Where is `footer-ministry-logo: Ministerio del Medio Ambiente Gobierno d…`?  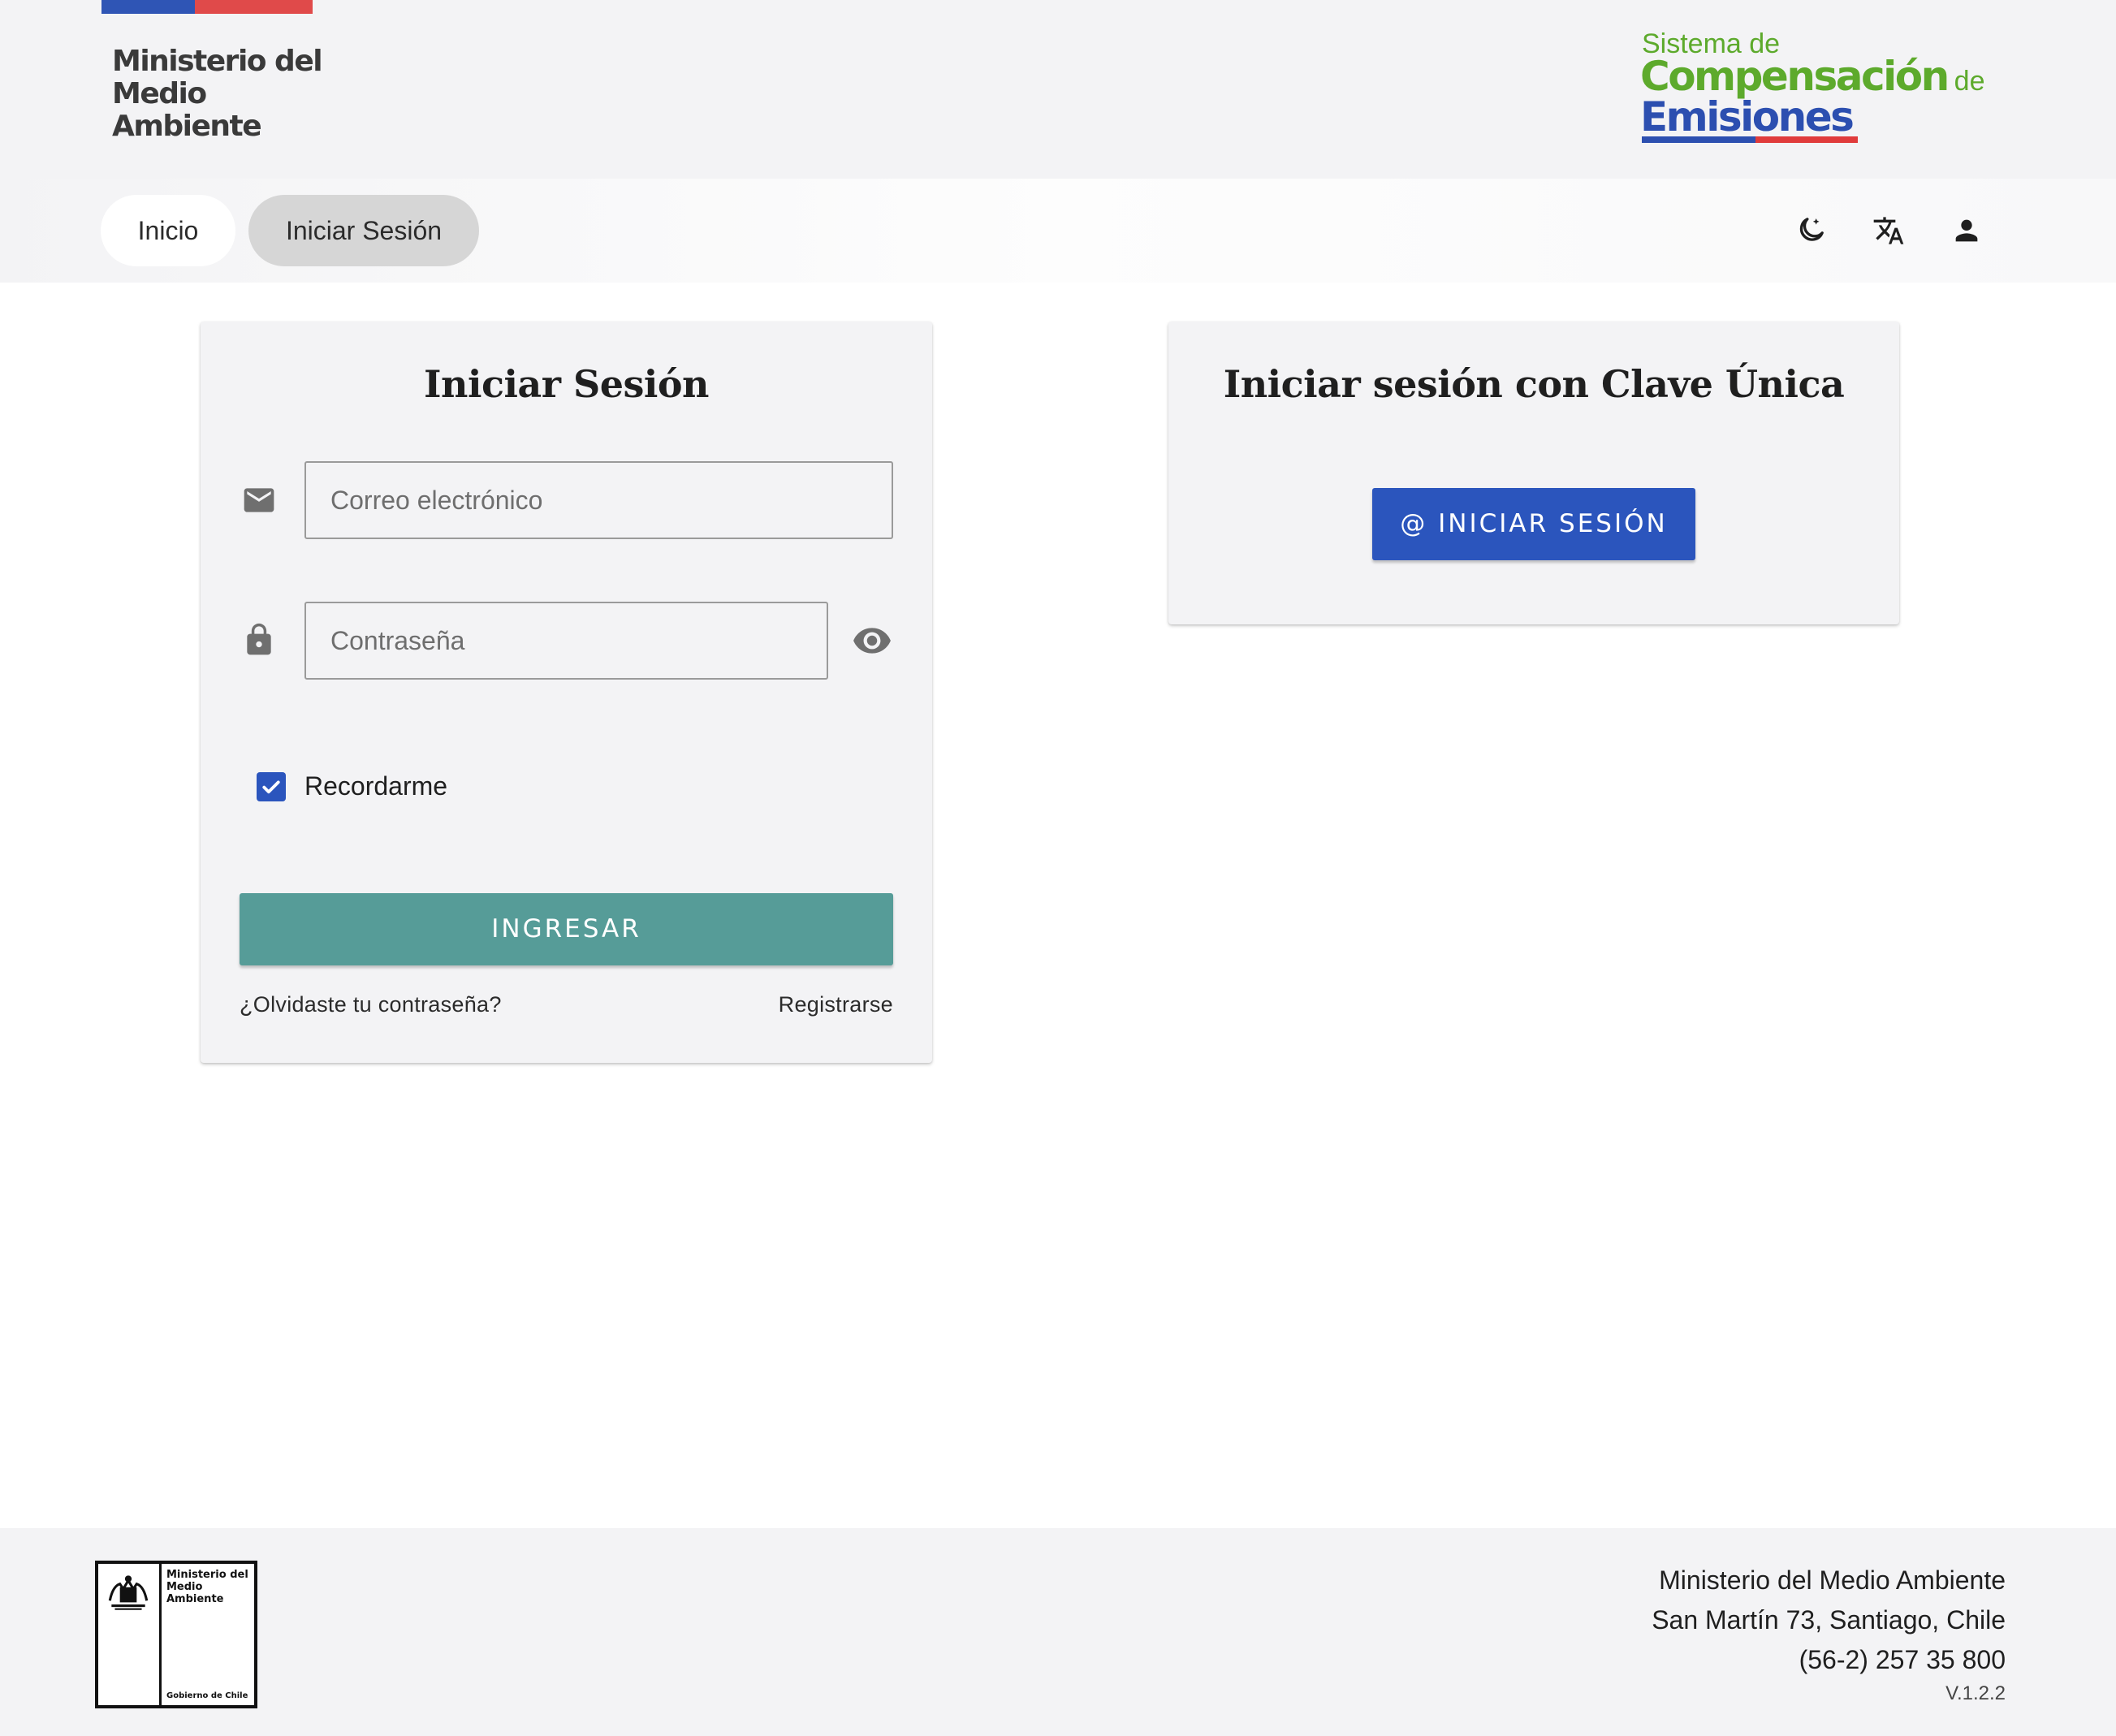
footer-ministry-logo: Ministerio del Medio Ambiente Gobierno d… is located at coordinates (176, 1634).